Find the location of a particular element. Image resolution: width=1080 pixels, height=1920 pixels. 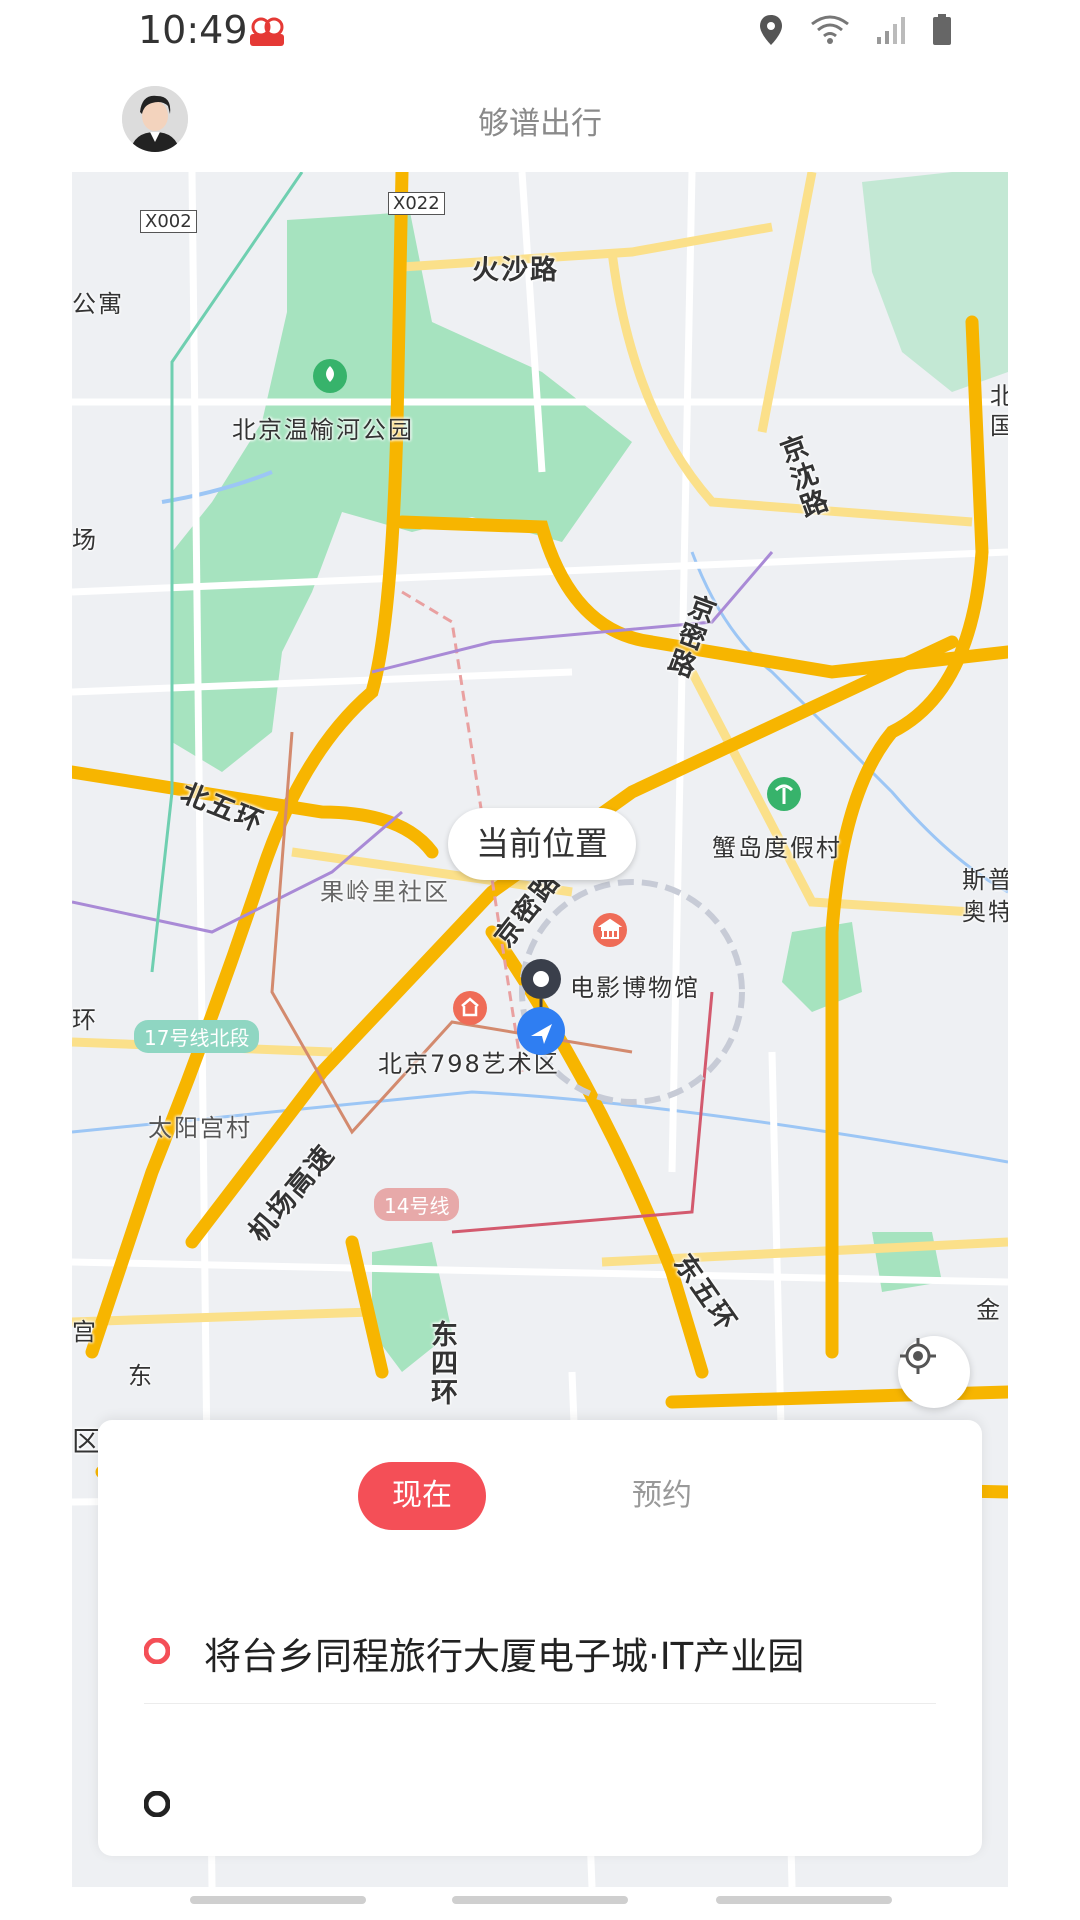

status-time: 10:49 is located at coordinates (193, 30).